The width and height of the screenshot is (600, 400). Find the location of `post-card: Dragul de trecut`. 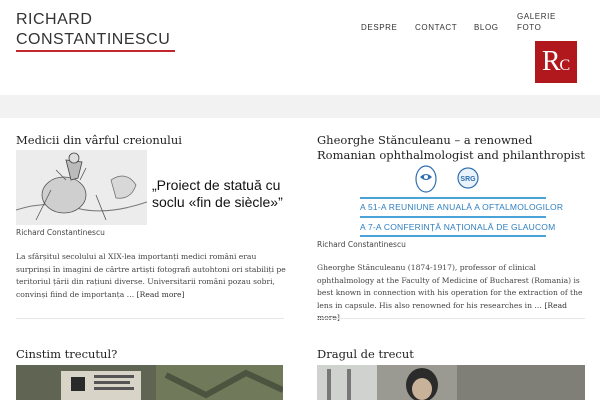

post-card: Dragul de trecut is located at coordinates (451, 354).